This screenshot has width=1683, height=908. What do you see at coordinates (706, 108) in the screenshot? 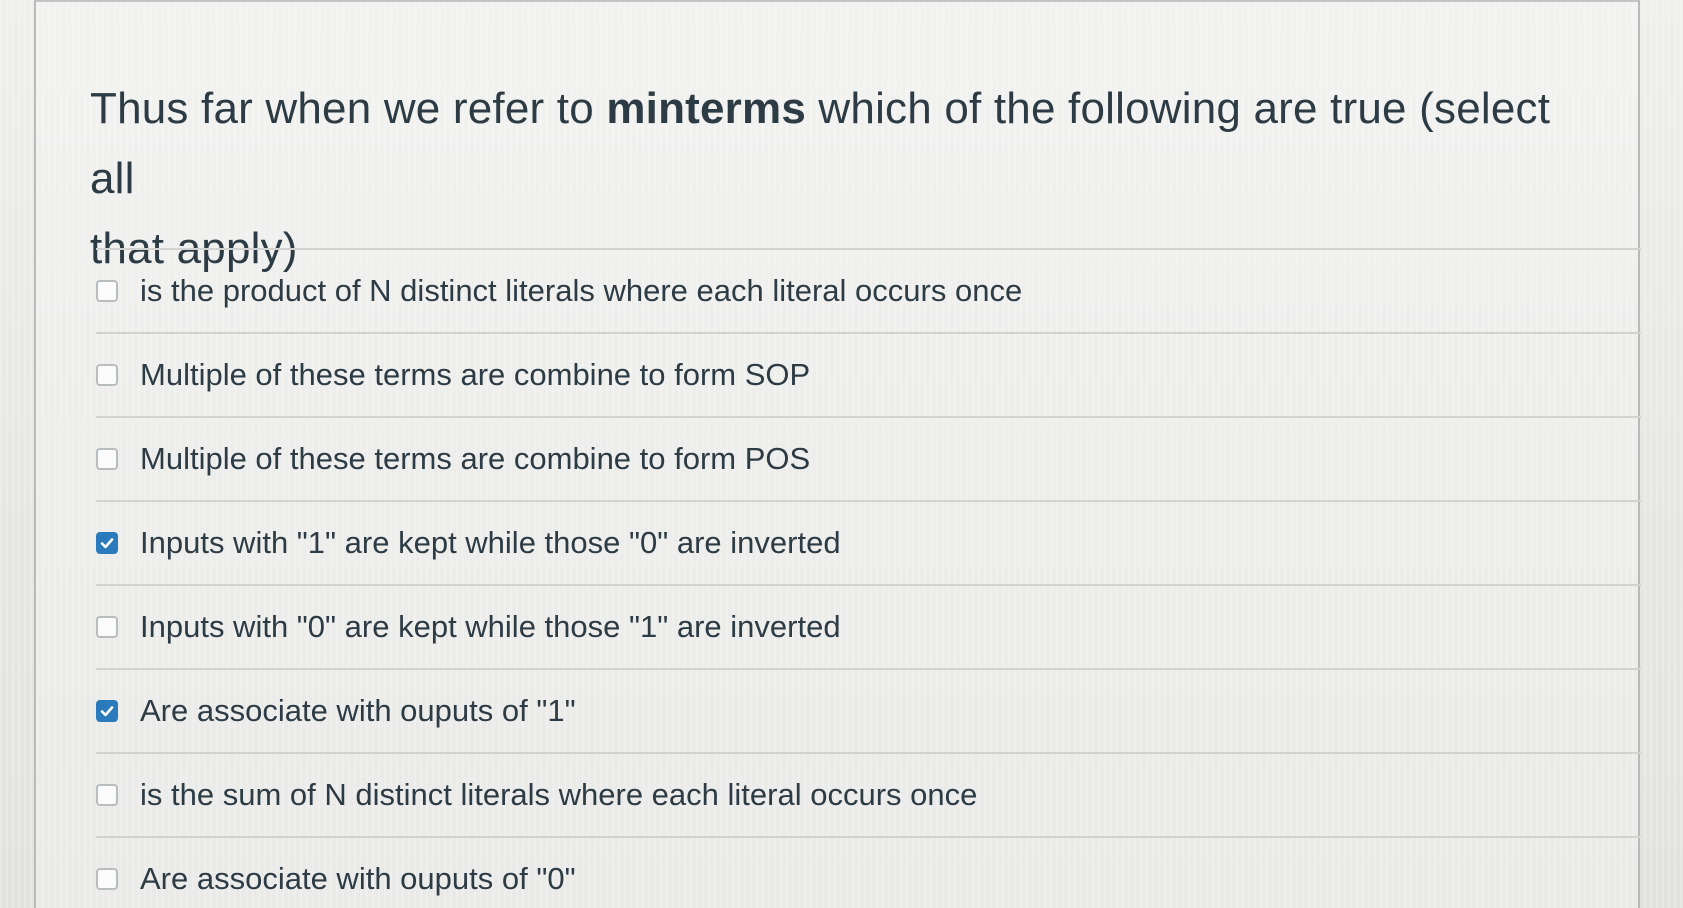
I see `question-keyword: minterms` at bounding box center [706, 108].